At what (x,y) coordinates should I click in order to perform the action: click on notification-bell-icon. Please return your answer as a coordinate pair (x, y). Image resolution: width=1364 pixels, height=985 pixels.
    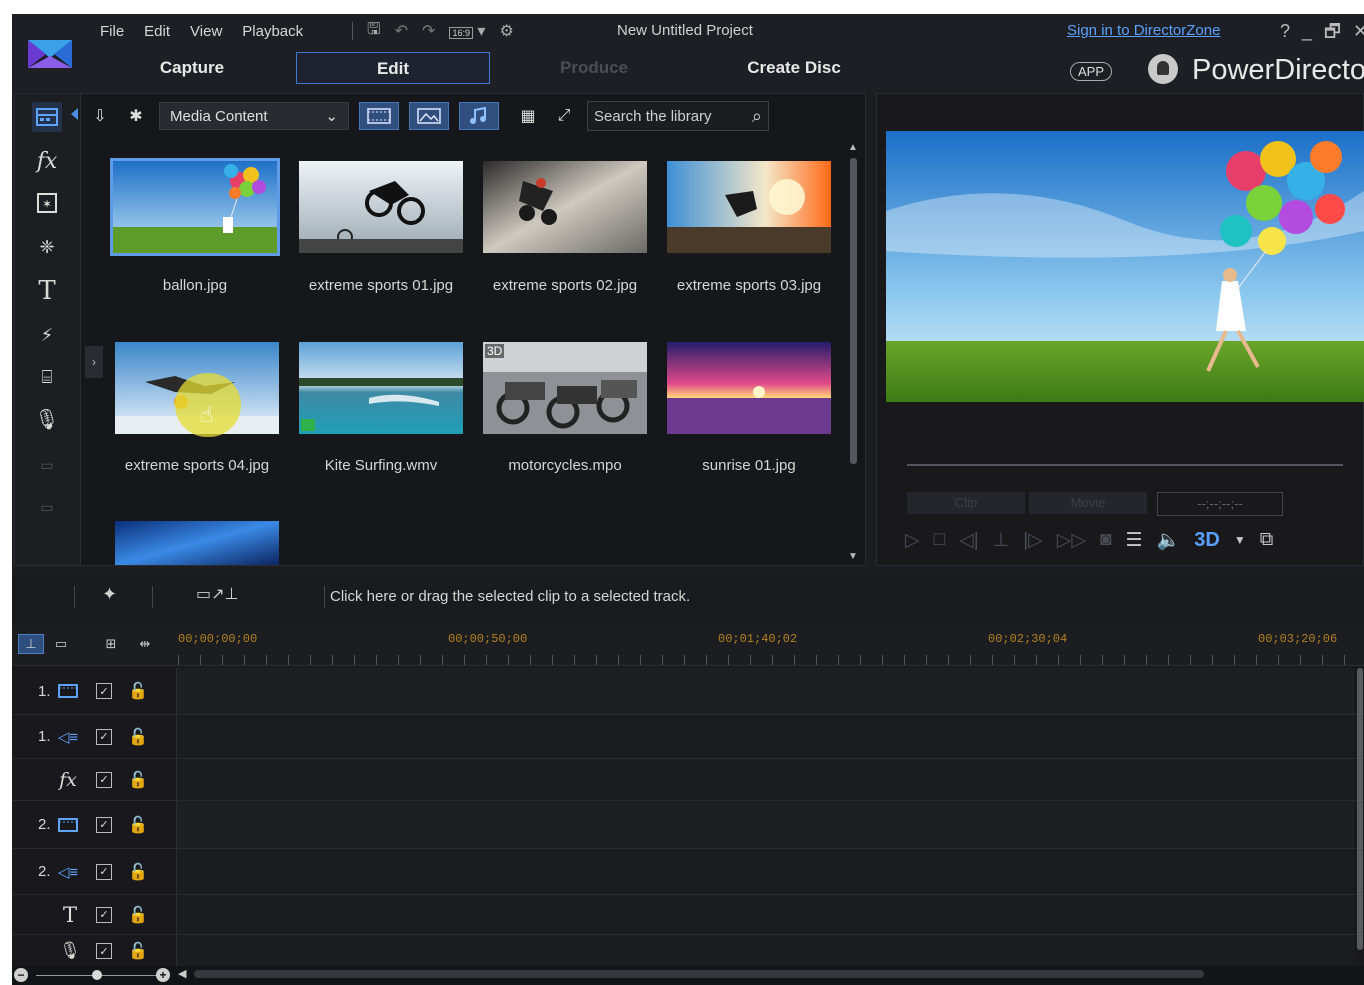
    Looking at the image, I should click on (1163, 69).